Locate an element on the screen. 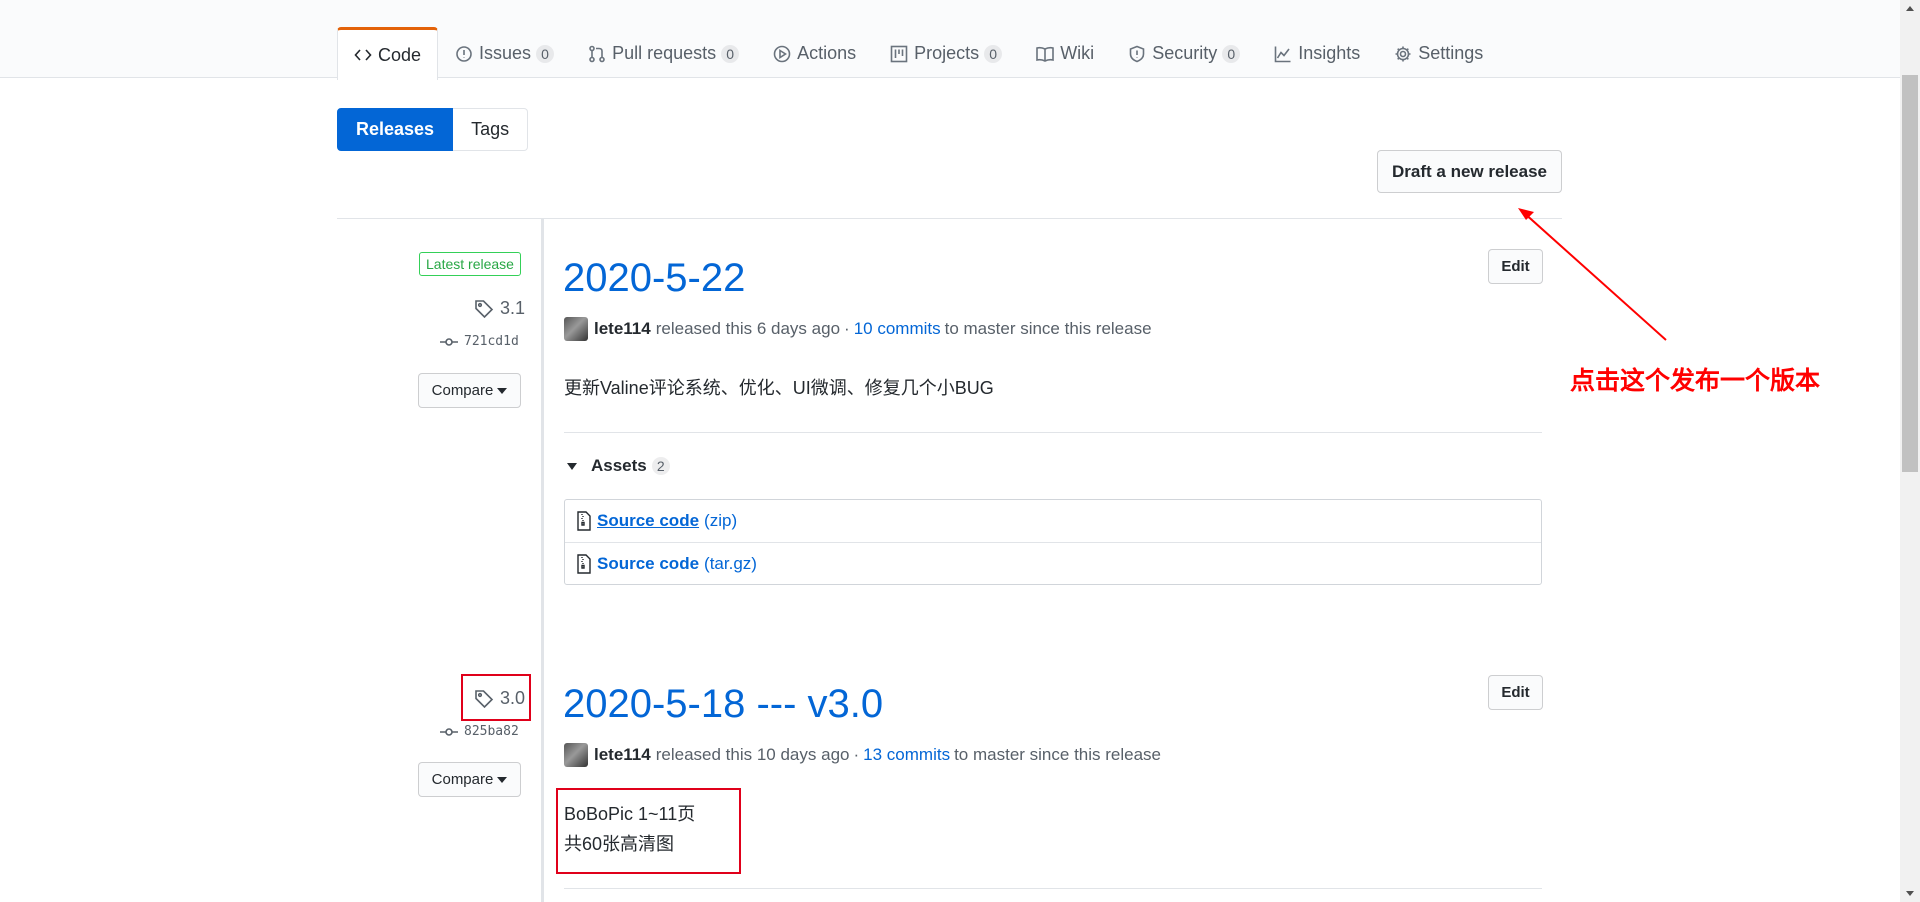  assets-list: Source code (zip) Source code (tar.gz) is located at coordinates (1053, 542).